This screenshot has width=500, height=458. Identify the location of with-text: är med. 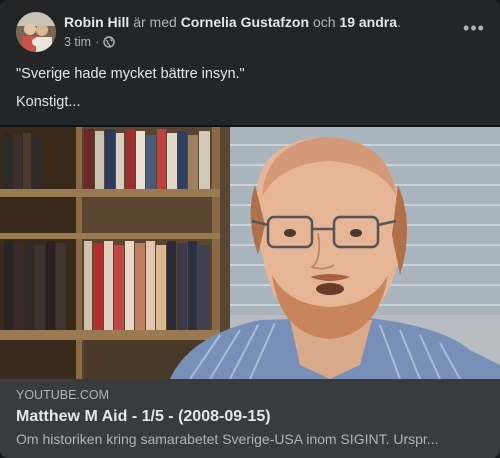
(155, 22).